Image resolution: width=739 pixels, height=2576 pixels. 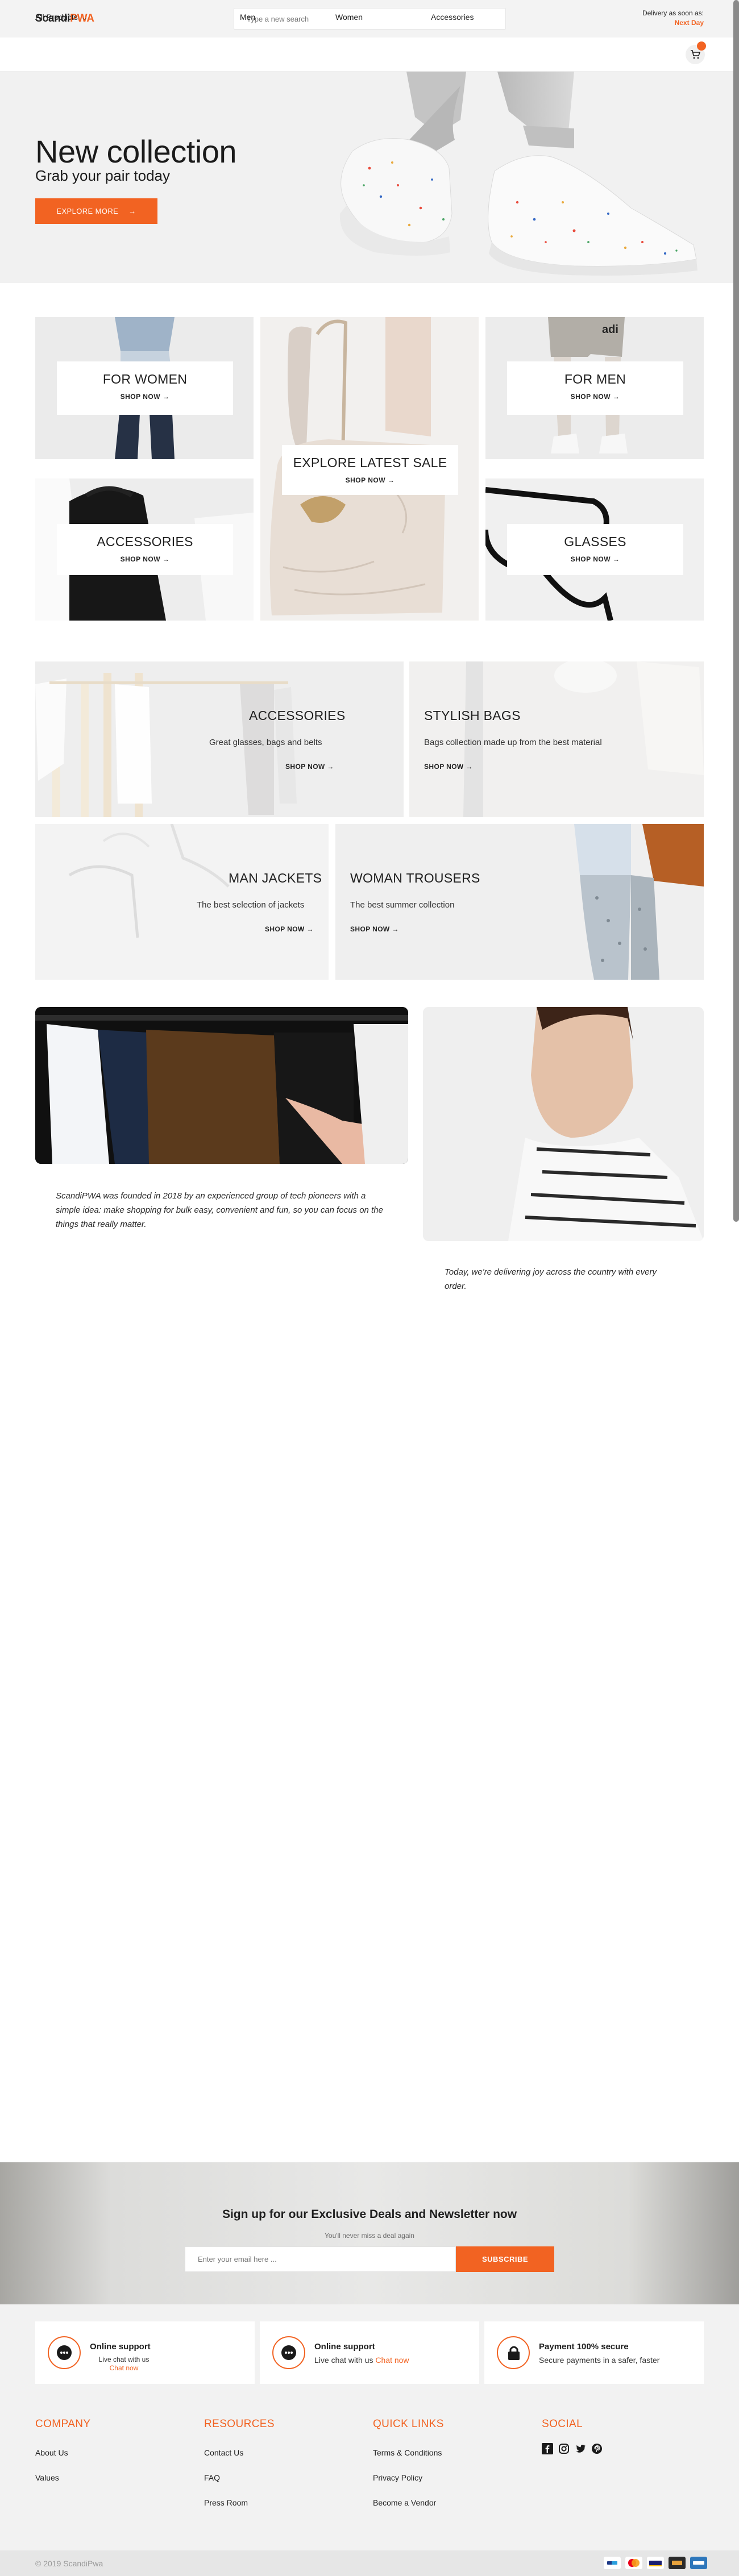 I want to click on explore-more-button: Explore more →, so click(x=96, y=211).